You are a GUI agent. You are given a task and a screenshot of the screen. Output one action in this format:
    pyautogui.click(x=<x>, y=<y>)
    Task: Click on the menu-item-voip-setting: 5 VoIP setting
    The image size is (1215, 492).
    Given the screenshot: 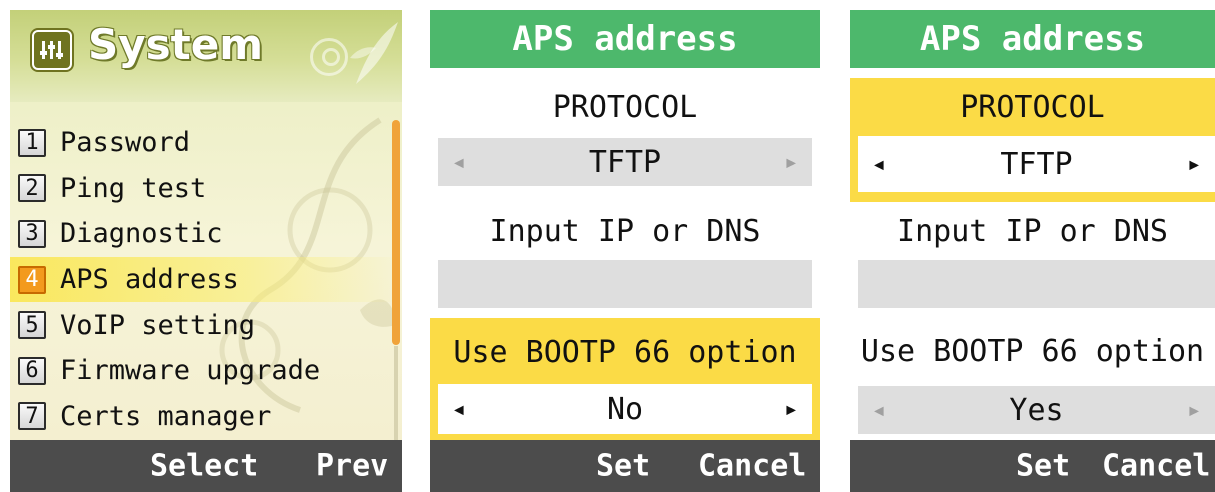 What is the action you would take?
    pyautogui.click(x=206, y=325)
    